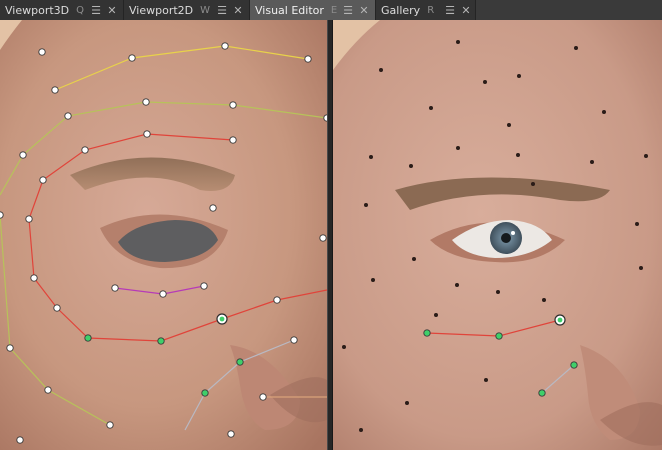  What do you see at coordinates (426, 10) in the screenshot?
I see `tab-gallery: Gallery R ☰ ✕` at bounding box center [426, 10].